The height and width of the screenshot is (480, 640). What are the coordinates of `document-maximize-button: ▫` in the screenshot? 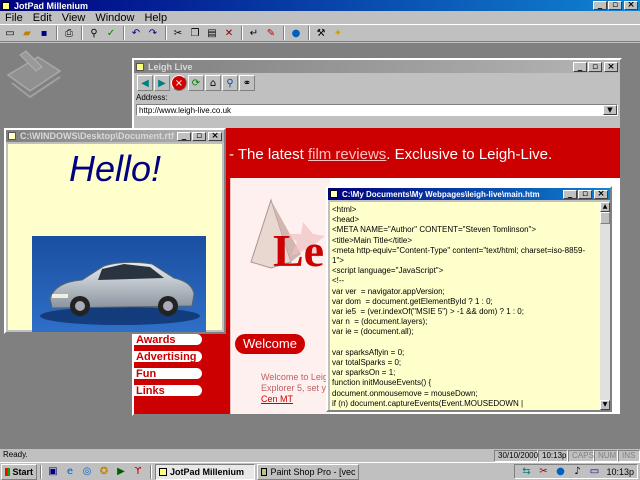 It's located at (199, 136).